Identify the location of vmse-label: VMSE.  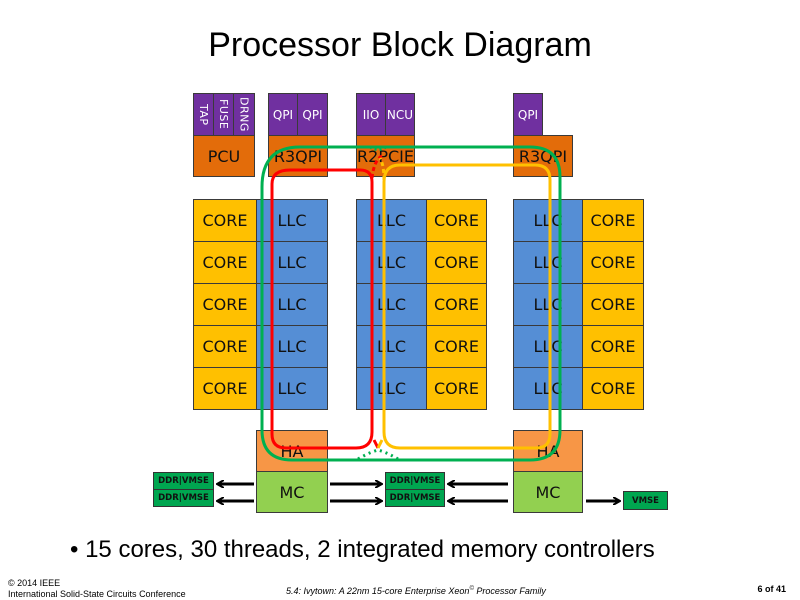
(645, 500).